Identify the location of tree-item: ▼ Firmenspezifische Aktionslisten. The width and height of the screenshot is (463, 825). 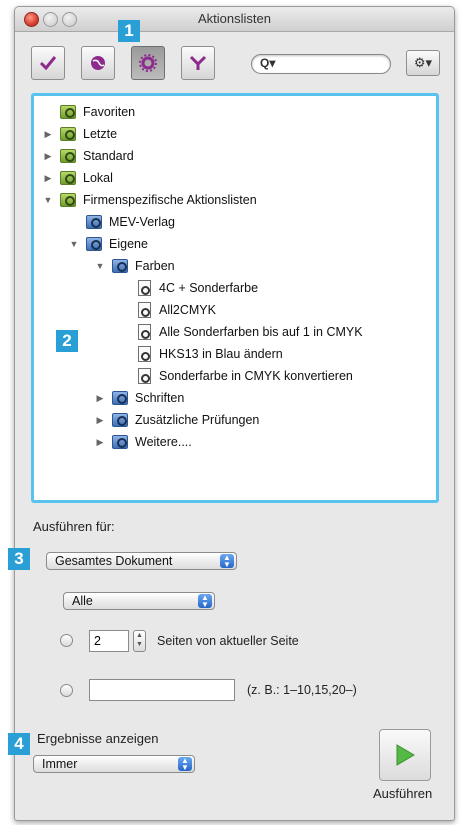
(149, 200).